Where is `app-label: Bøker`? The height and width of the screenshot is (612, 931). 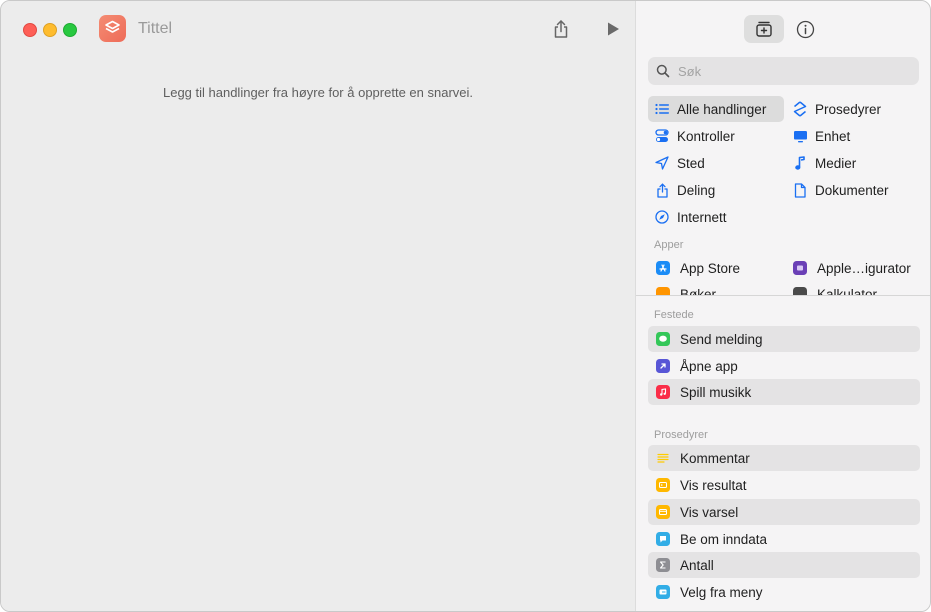
app-label: Bøker is located at coordinates (698, 291).